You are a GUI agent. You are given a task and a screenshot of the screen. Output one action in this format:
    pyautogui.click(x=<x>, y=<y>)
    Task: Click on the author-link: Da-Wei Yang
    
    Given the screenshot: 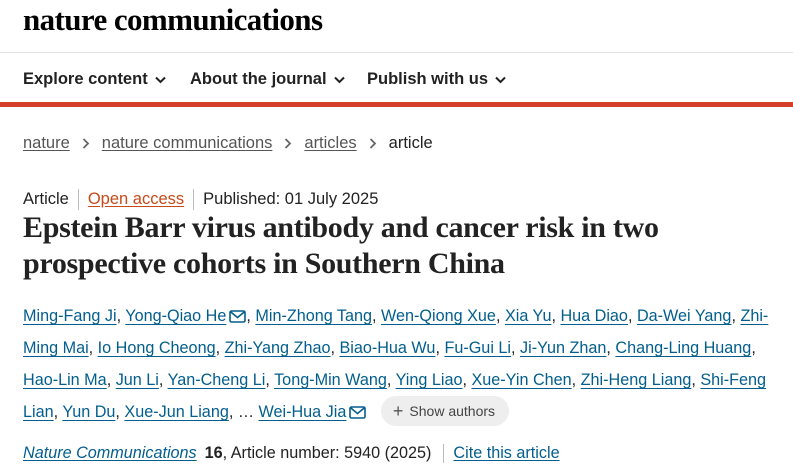 What is the action you would take?
    pyautogui.click(x=684, y=316)
    